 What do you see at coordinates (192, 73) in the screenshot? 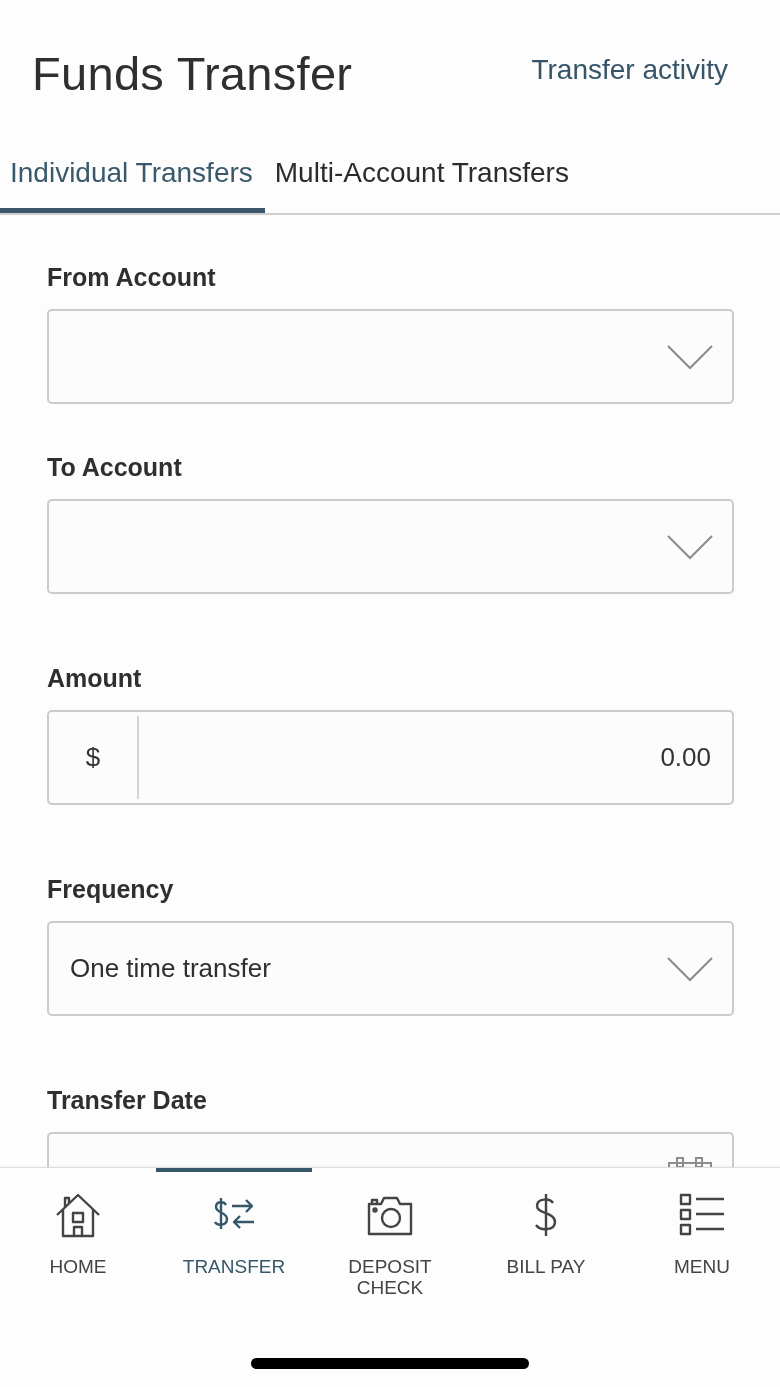
I see `page-title: Funds Transfer` at bounding box center [192, 73].